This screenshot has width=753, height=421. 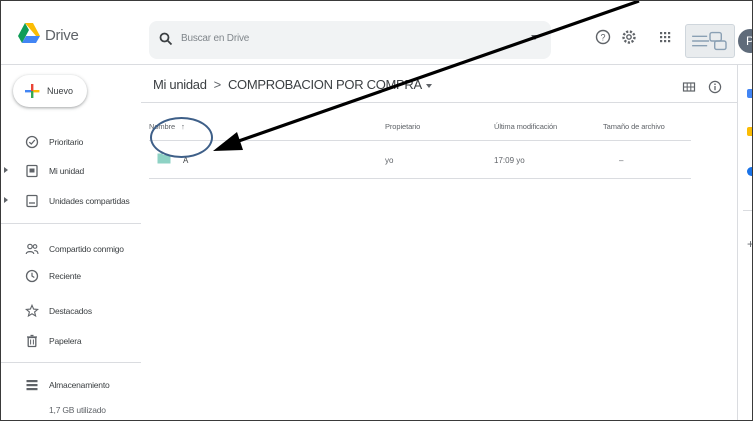 What do you see at coordinates (749, 93) in the screenshot?
I see `calendar-icon` at bounding box center [749, 93].